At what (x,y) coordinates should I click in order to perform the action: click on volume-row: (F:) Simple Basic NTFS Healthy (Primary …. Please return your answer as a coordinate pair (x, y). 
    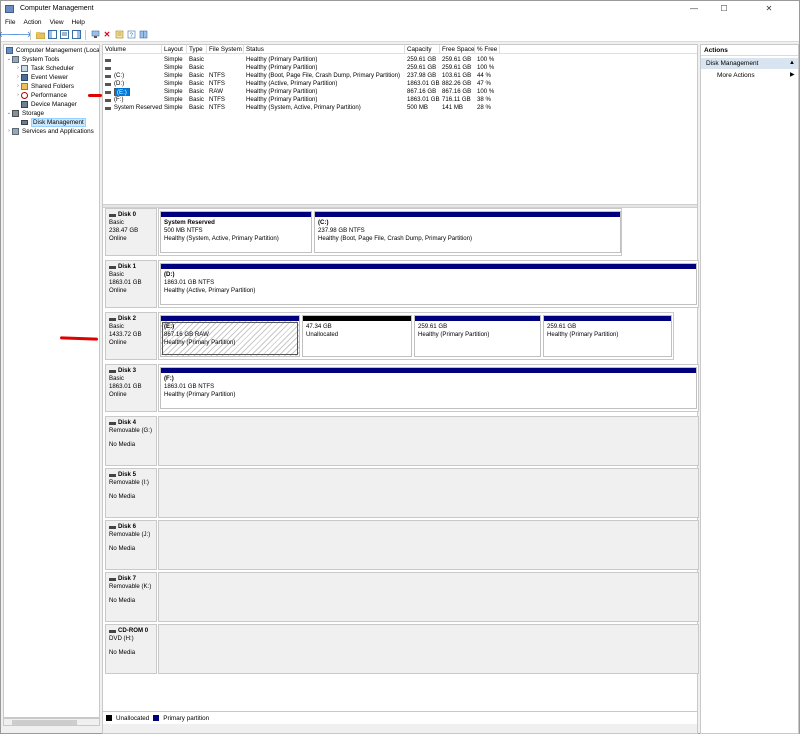
    Looking at the image, I should click on (400, 100).